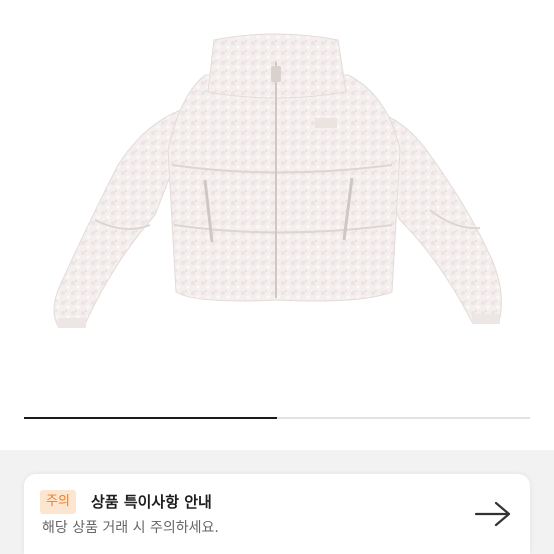  What do you see at coordinates (493, 514) in the screenshot?
I see `arrow-right-icon` at bounding box center [493, 514].